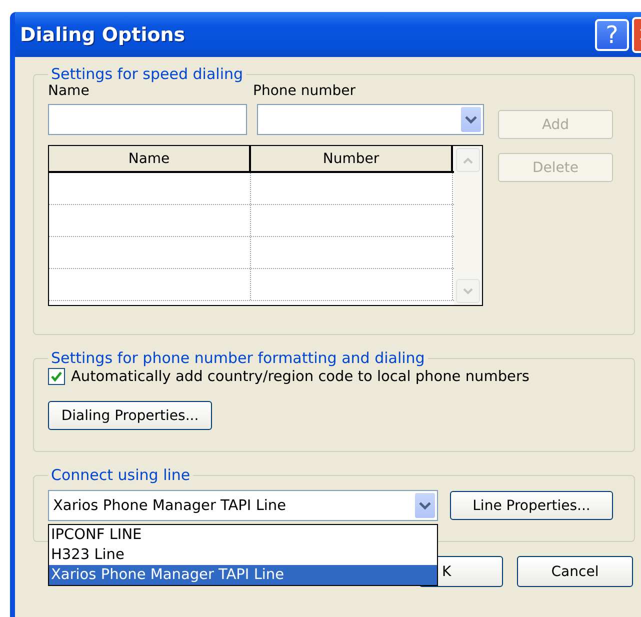 This screenshot has height=617, width=641. Describe the element at coordinates (575, 571) in the screenshot. I see `cancel-button: Cancel` at that location.